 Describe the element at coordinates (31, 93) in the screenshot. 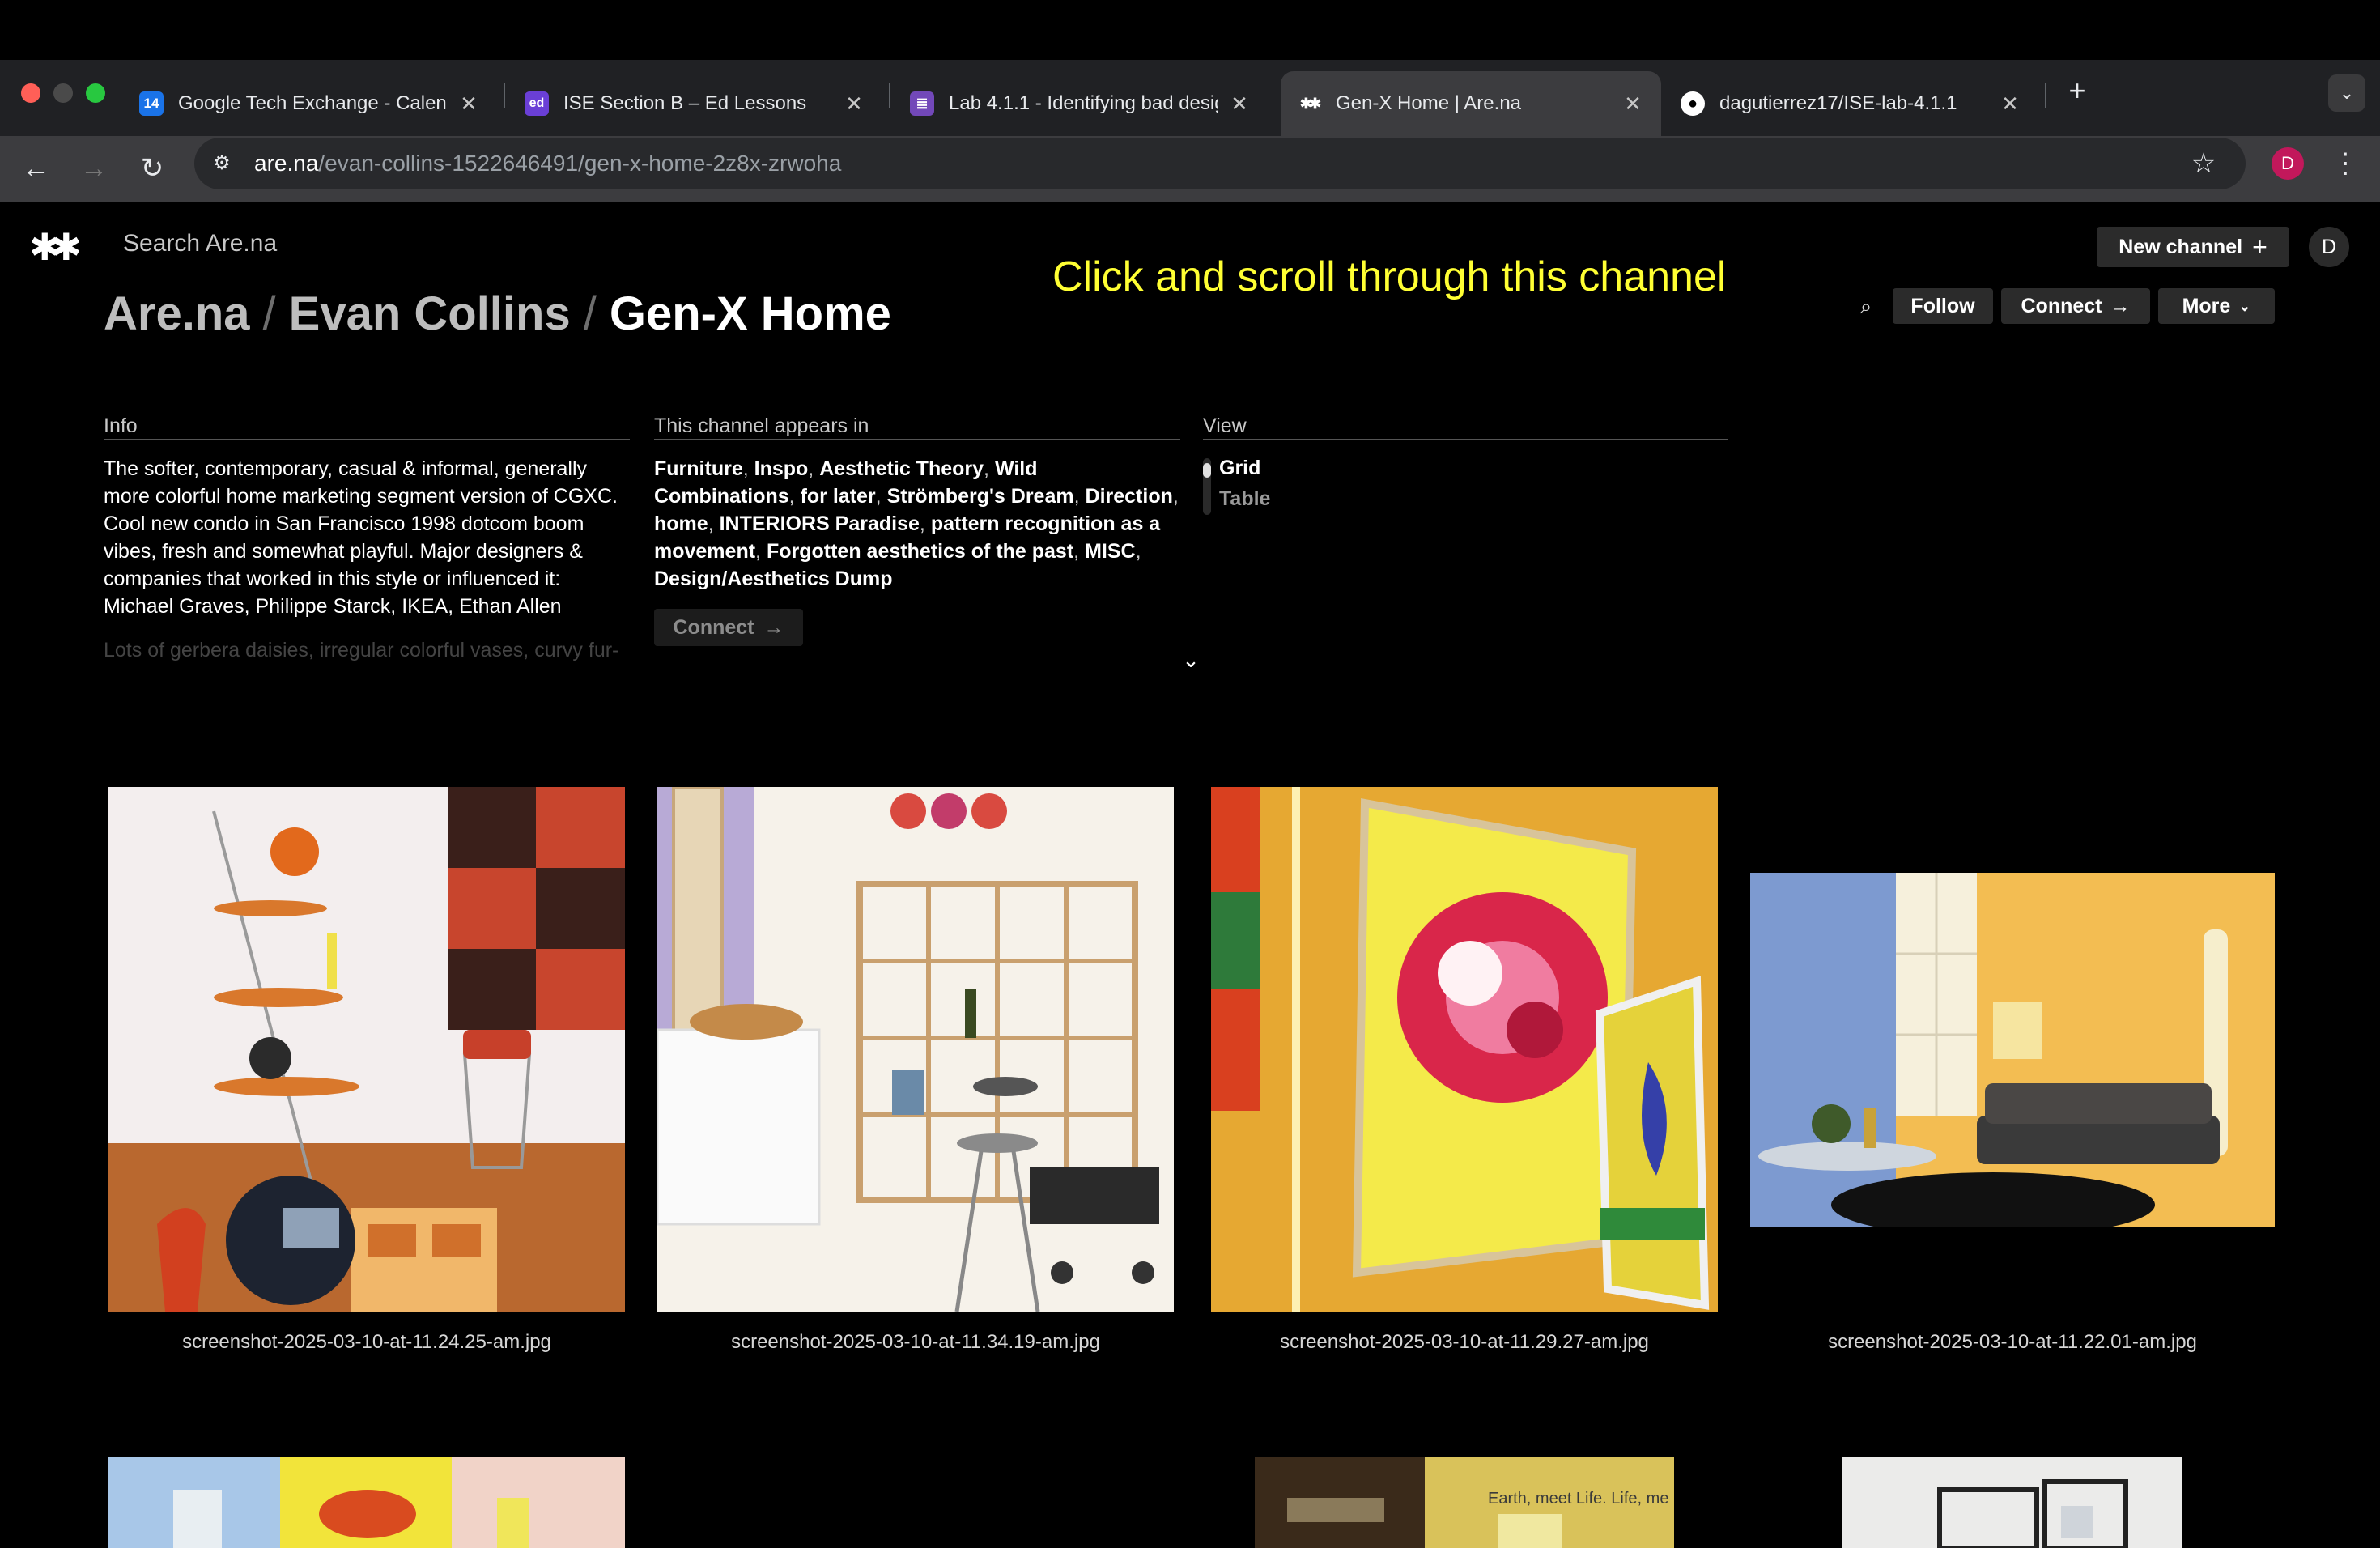

I see `close-window-button` at that location.